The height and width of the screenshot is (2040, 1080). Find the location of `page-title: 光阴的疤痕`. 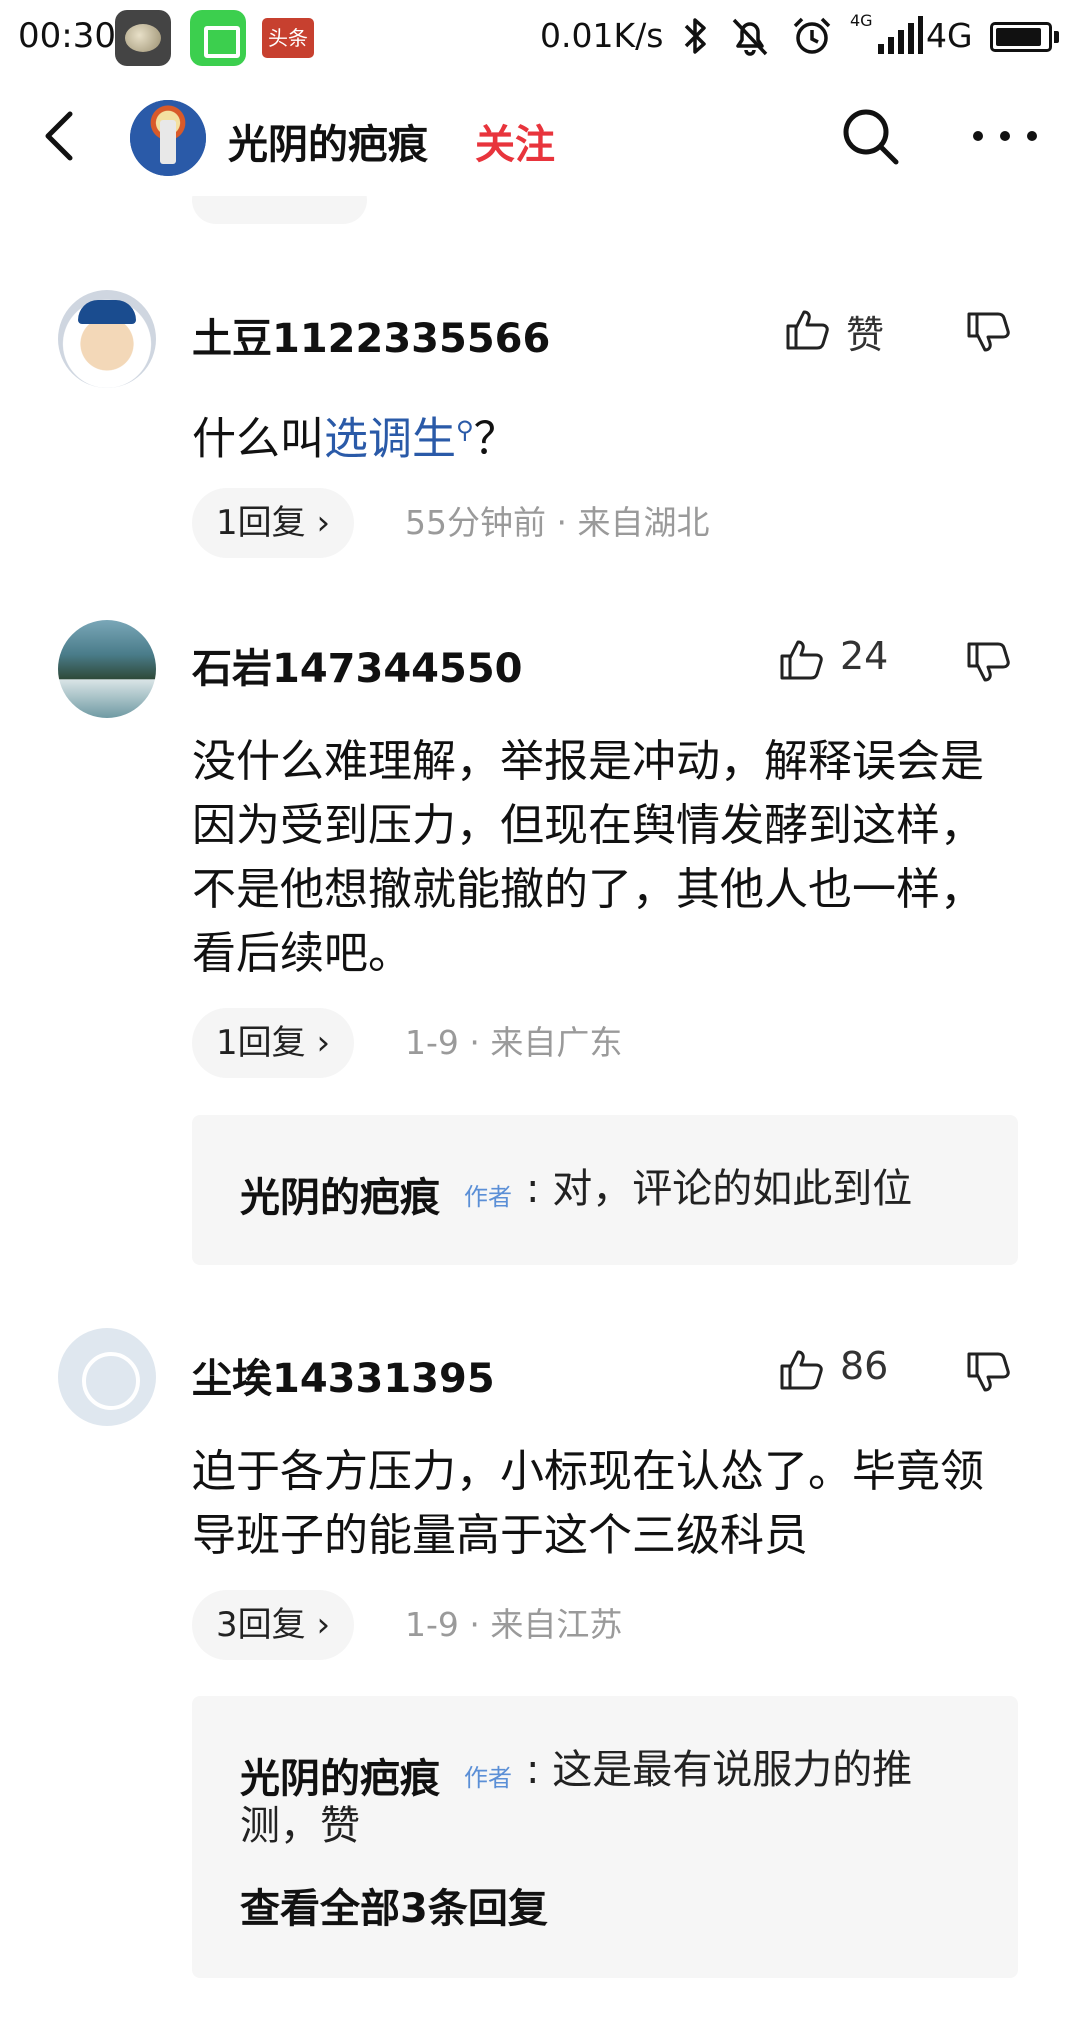

page-title: 光阴的疤痕 is located at coordinates (328, 141).